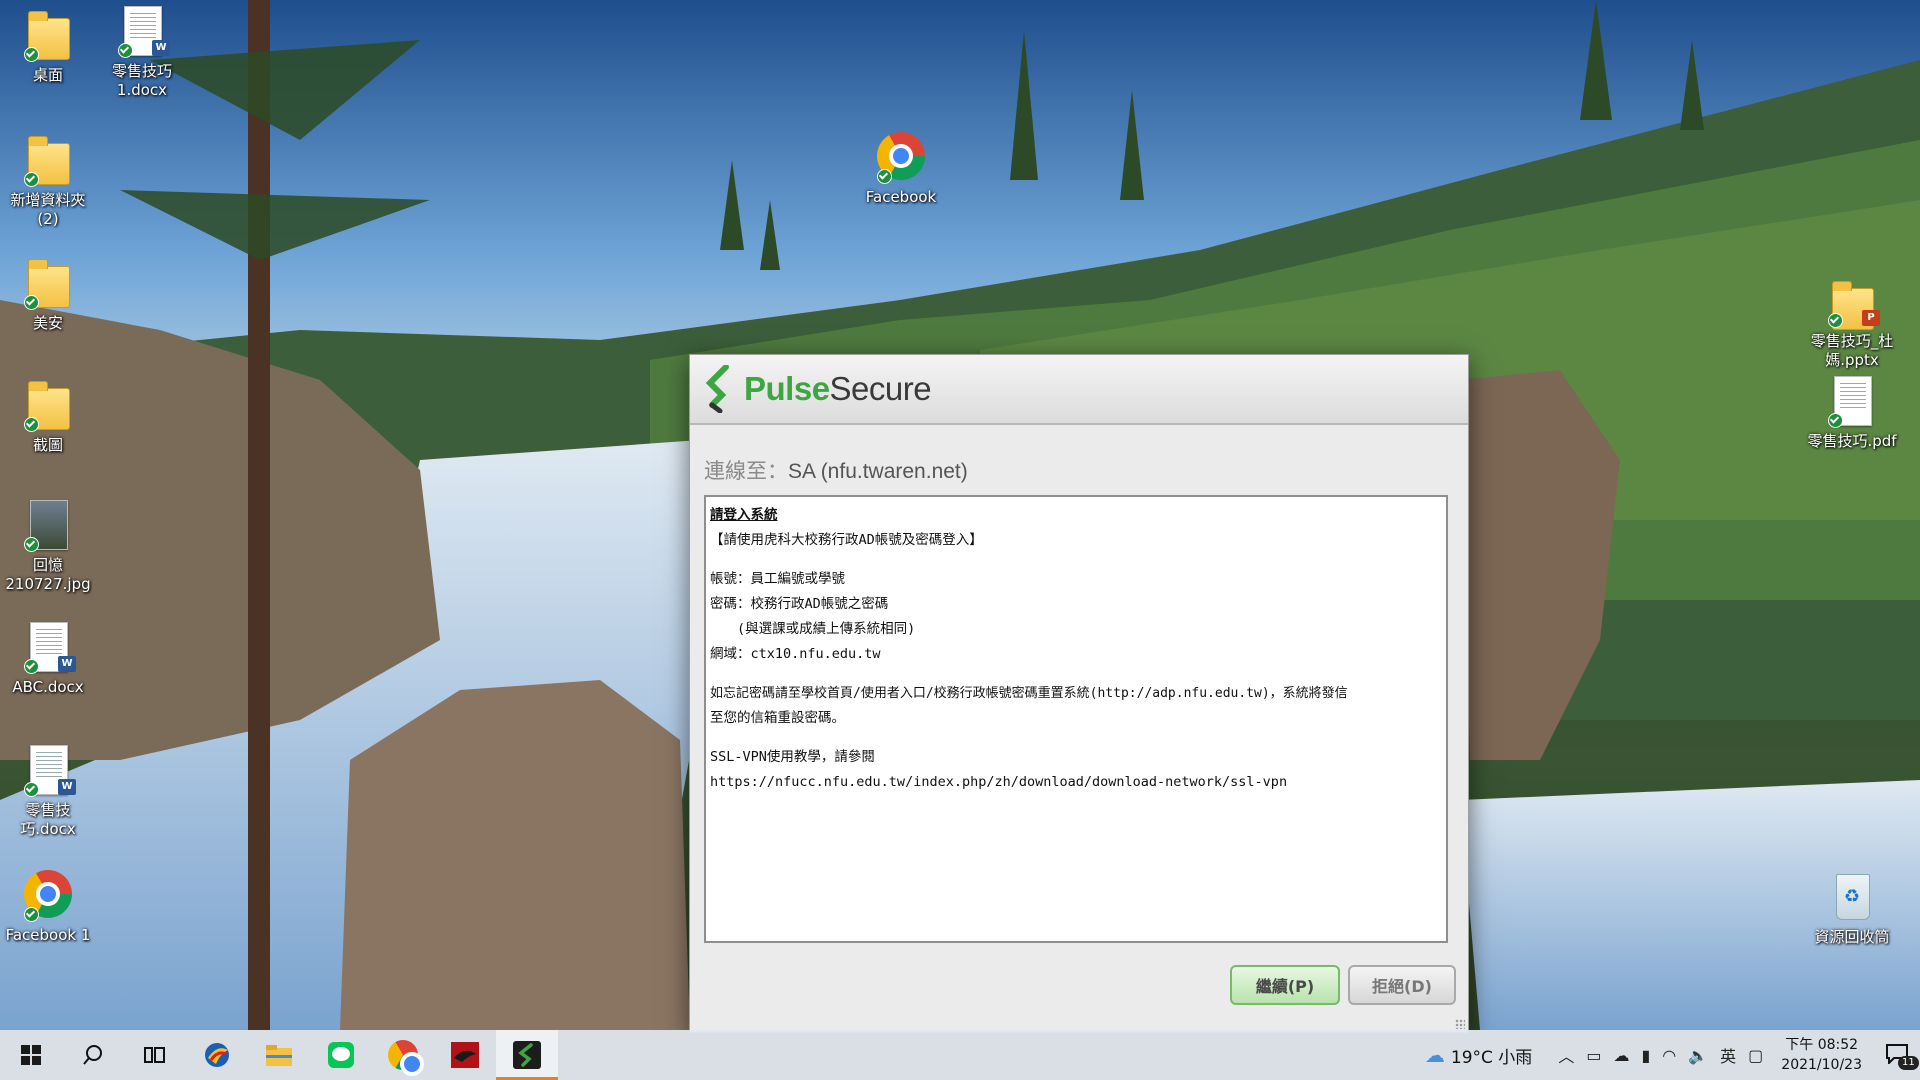 This screenshot has height=1080, width=1920. I want to click on desktop-icon-retail-1-docx: W 零售技巧 1.docx, so click(142, 53).